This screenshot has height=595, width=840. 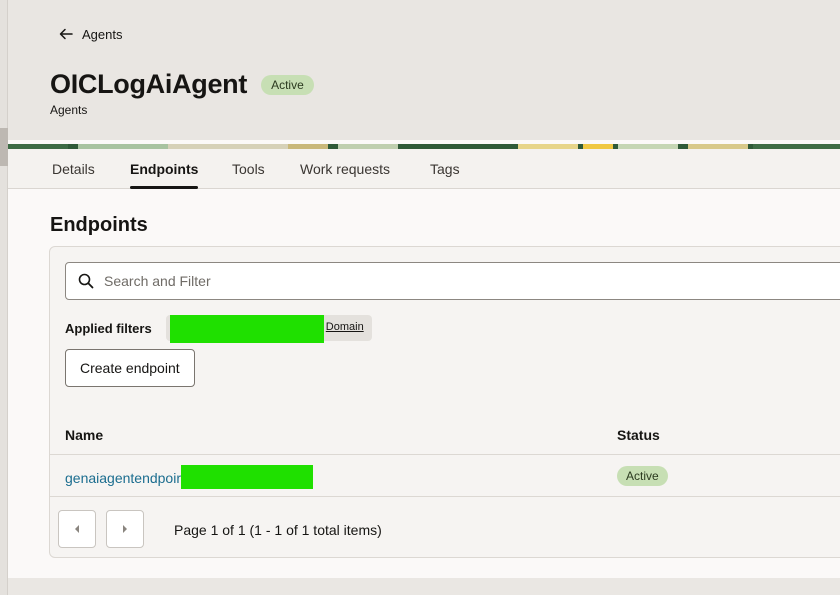 I want to click on pagination: Page 1 of 1 (1 - 1 of 1 total items), so click(x=445, y=528).